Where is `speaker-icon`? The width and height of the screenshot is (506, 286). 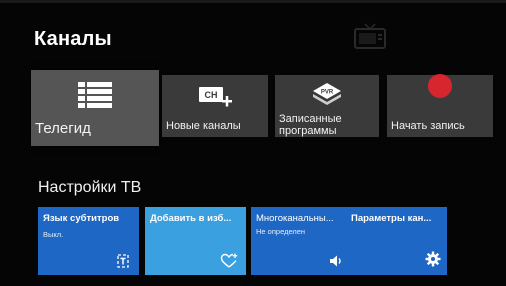
speaker-icon is located at coordinates (335, 261).